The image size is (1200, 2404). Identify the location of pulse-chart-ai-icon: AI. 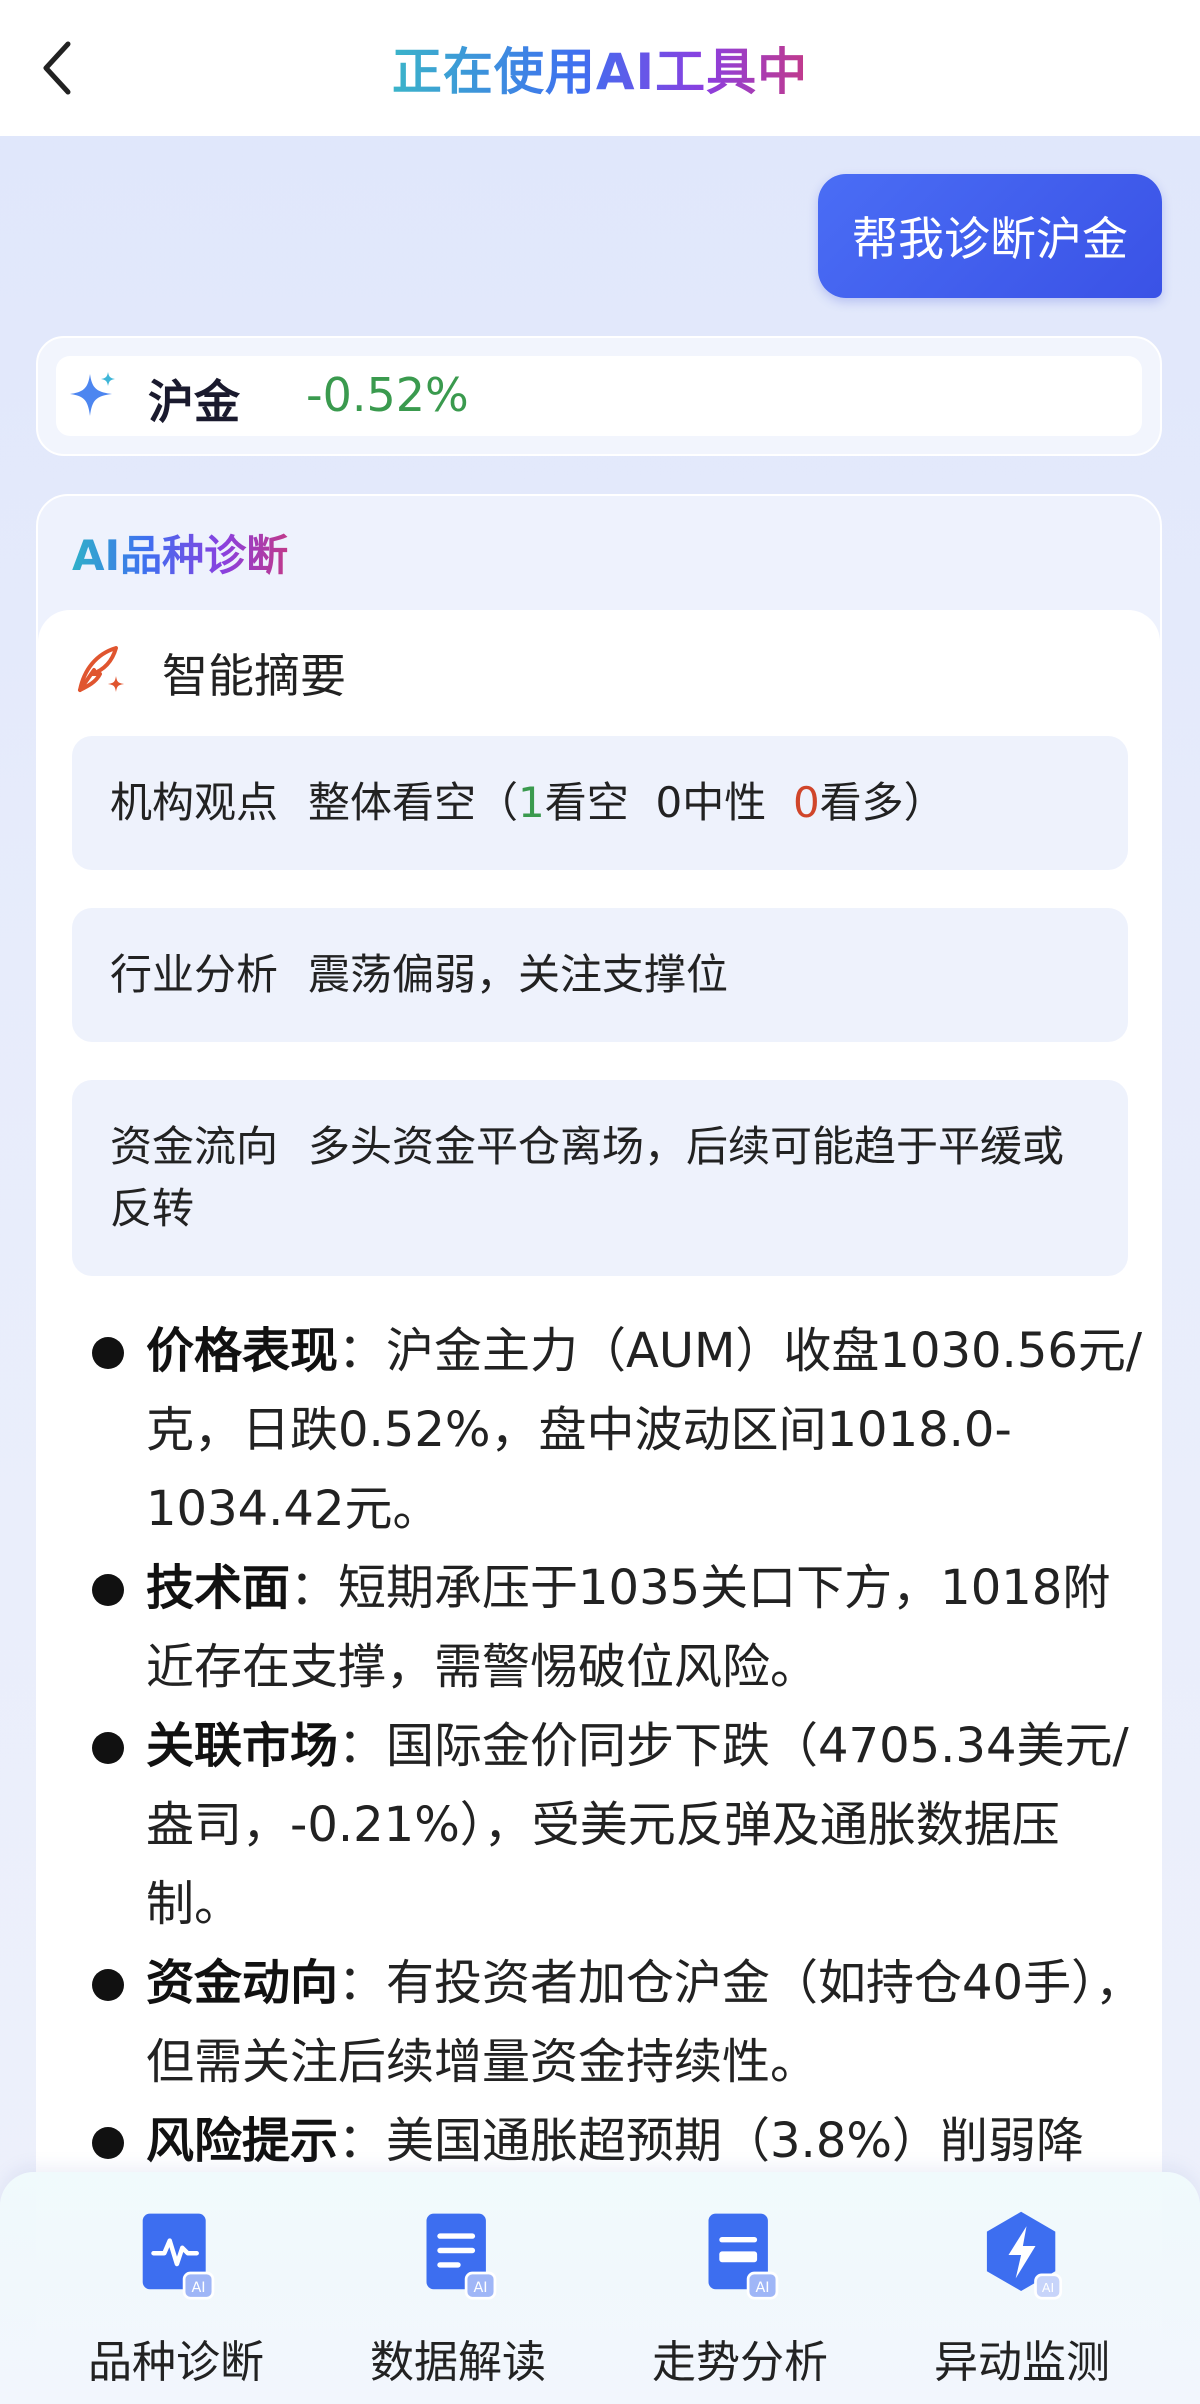
(178, 2256).